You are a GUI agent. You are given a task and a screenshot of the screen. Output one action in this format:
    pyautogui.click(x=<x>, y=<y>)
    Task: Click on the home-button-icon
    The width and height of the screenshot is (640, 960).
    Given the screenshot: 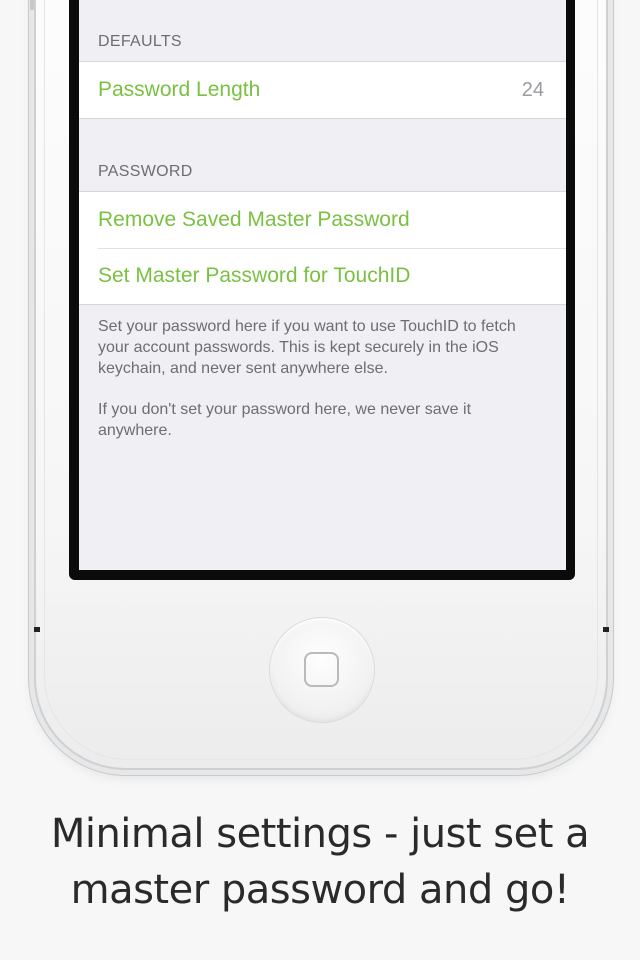 What is the action you would take?
    pyautogui.click(x=321, y=669)
    